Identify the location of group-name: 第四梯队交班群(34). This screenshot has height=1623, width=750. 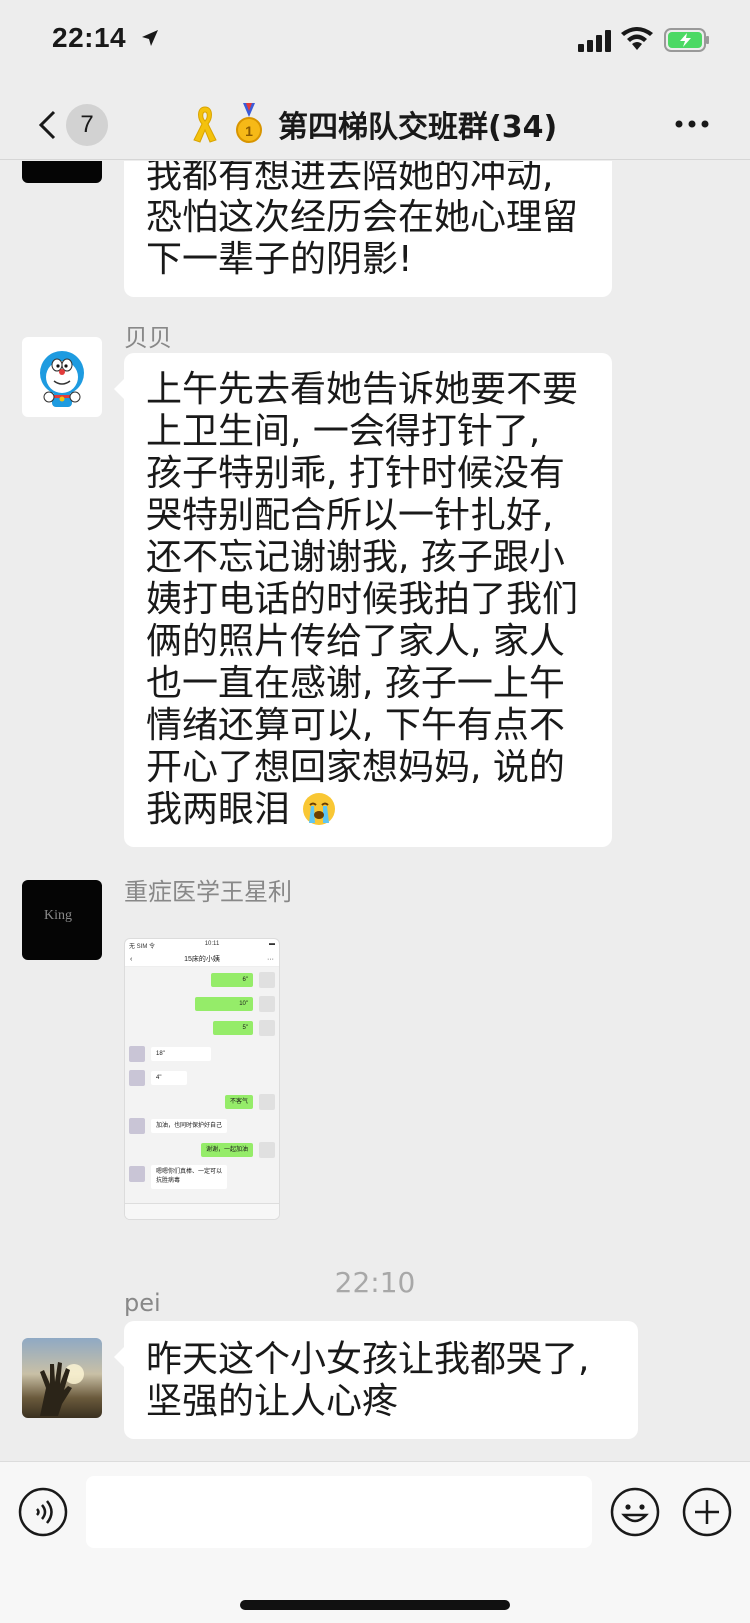
(418, 127).